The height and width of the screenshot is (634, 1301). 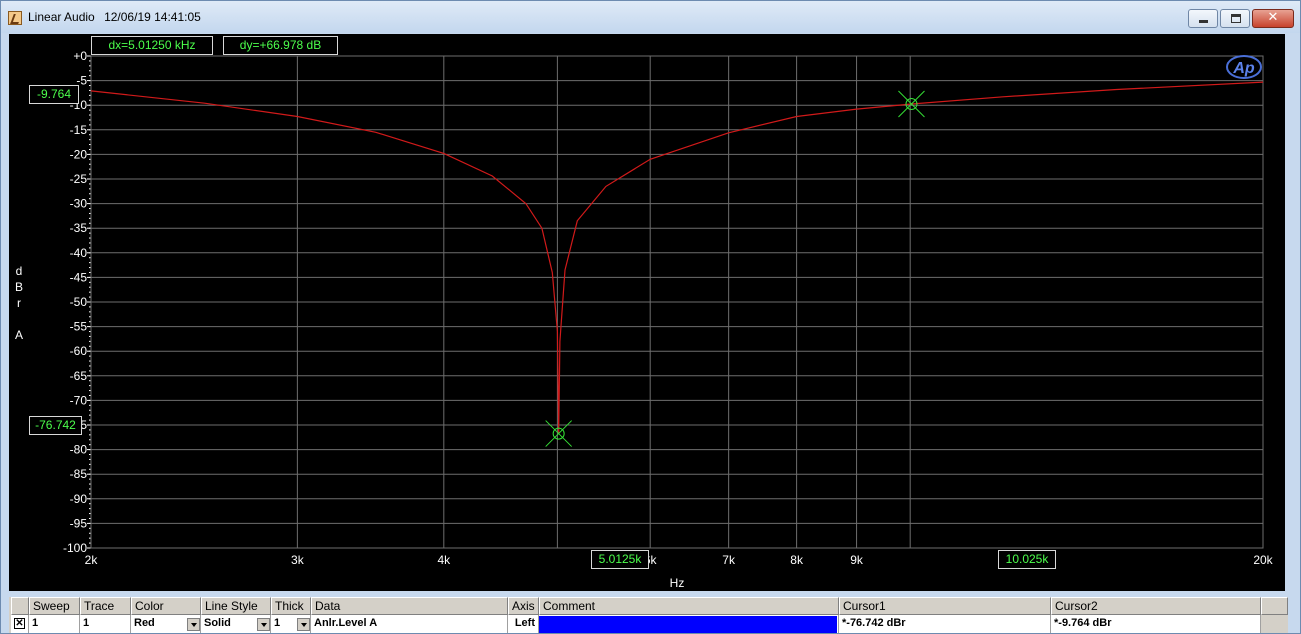 What do you see at coordinates (1243, 68) in the screenshot?
I see `ap-logo-icon: Ap` at bounding box center [1243, 68].